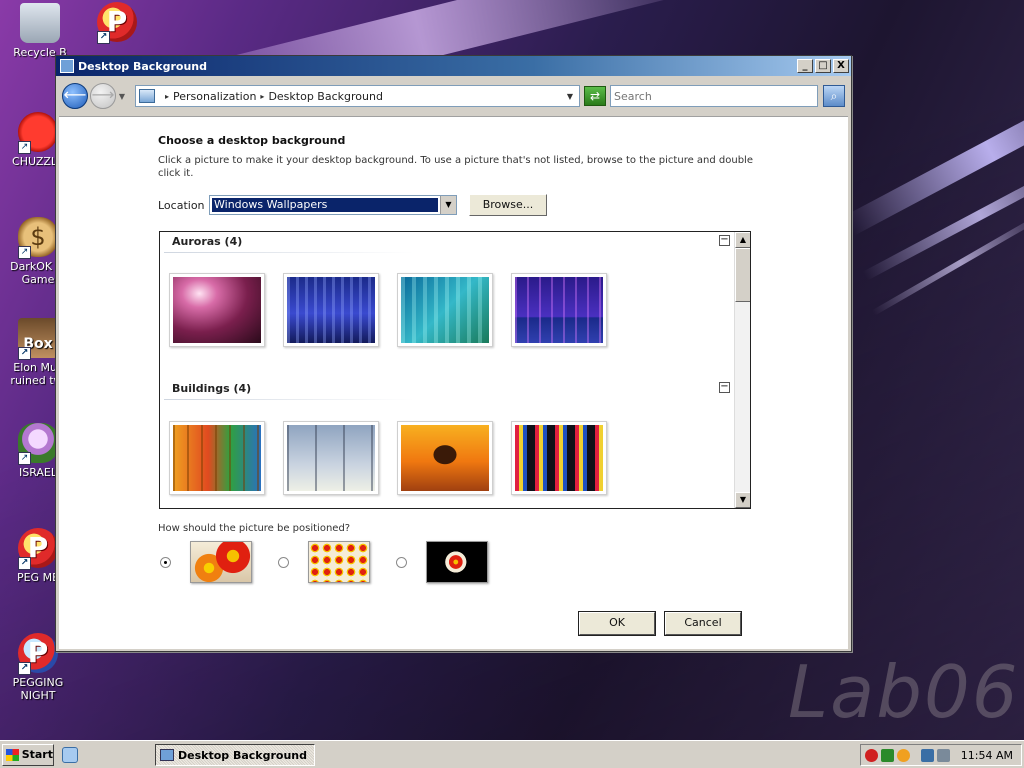 This screenshot has height=768, width=1024. Describe the element at coordinates (834, 96) in the screenshot. I see `search-button: ⌕` at that location.